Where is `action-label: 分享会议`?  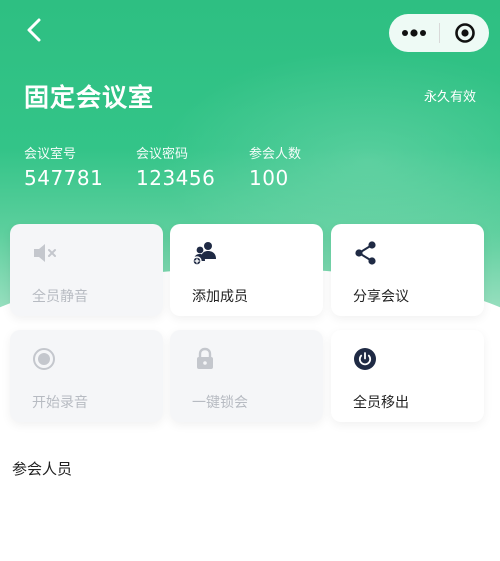 action-label: 分享会议 is located at coordinates (381, 297).